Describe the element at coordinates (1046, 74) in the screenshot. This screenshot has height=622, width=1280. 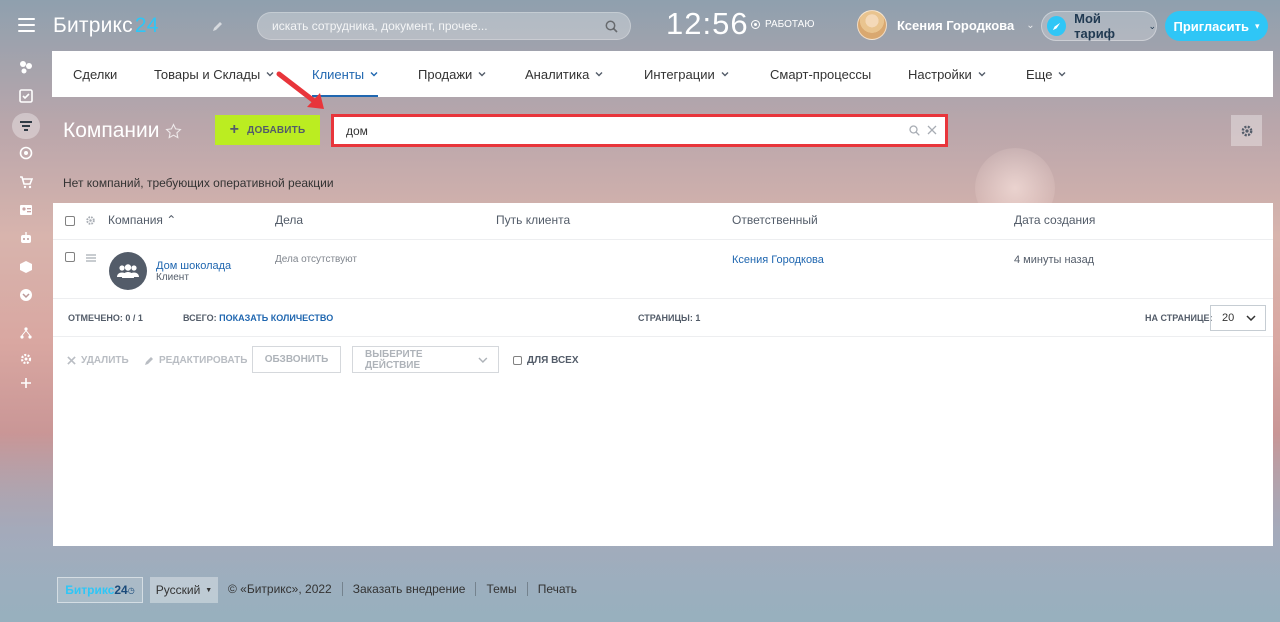
I see `tab-more: Еще` at that location.